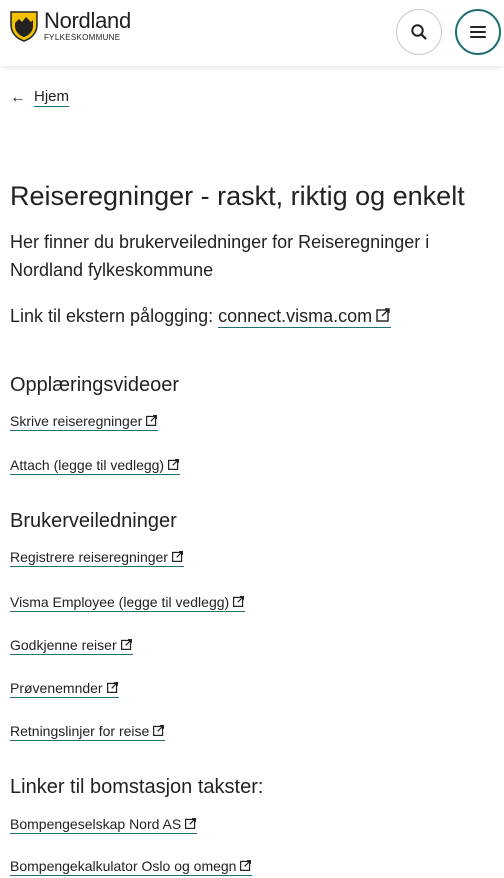 The image size is (504, 878). Describe the element at coordinates (305, 317) in the screenshot. I see `external-login-link: connect.visma.com` at that location.